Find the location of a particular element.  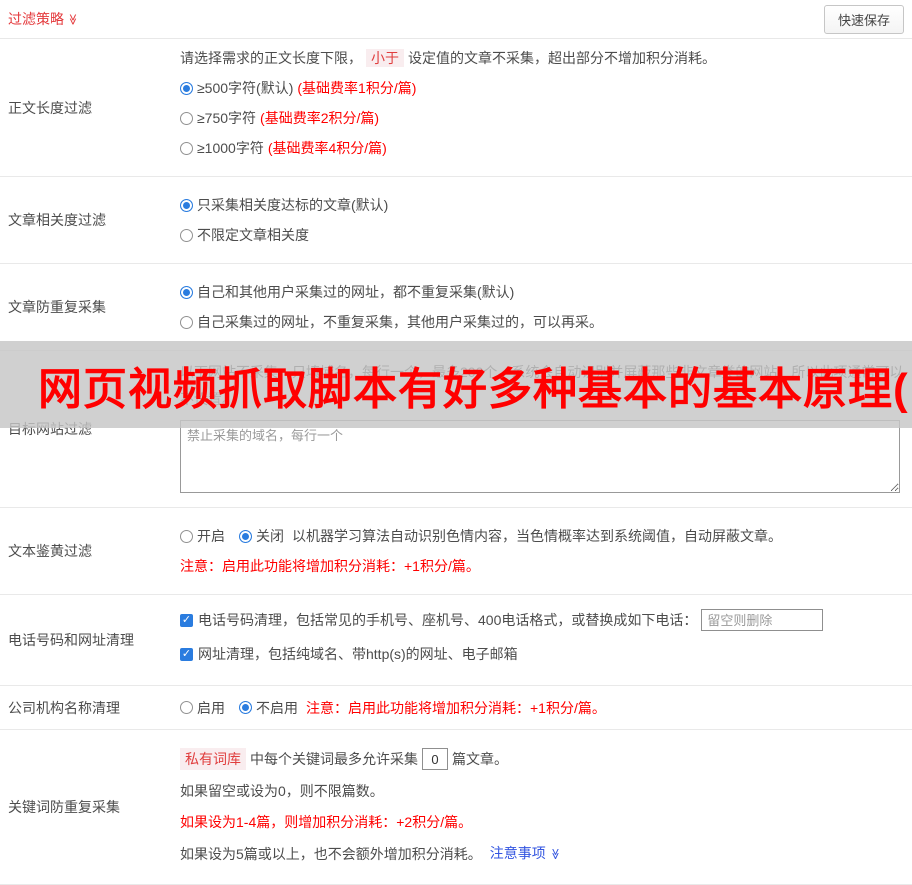

section-company: 公司机构名称清理 启用 不启用 注意：启用此功能将增加积分消耗：+1积分/篇。 is located at coordinates (456, 708).